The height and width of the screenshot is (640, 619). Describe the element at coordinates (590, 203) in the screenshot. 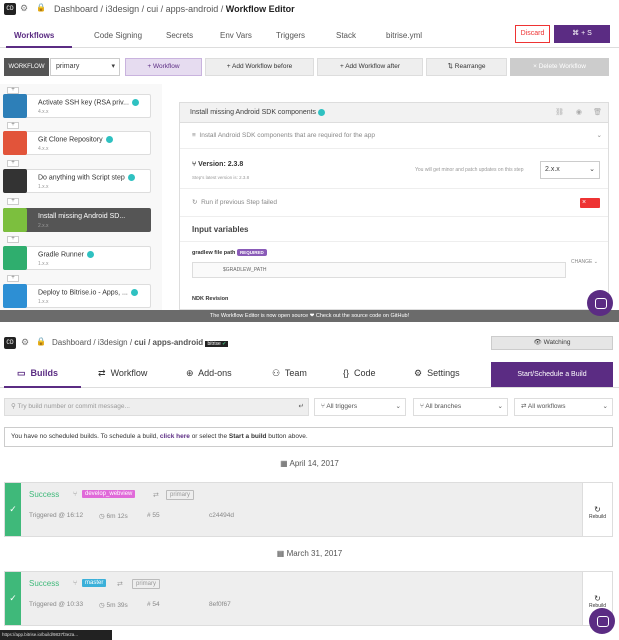

I see `run-if-toggle: ×` at that location.